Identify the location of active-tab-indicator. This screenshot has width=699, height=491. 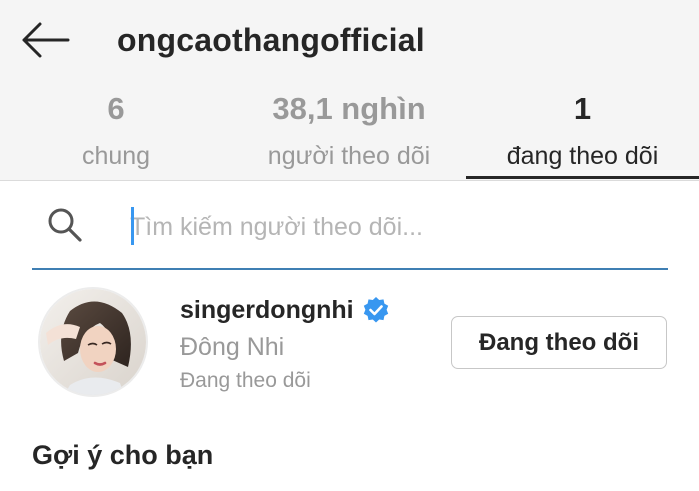
(582, 177).